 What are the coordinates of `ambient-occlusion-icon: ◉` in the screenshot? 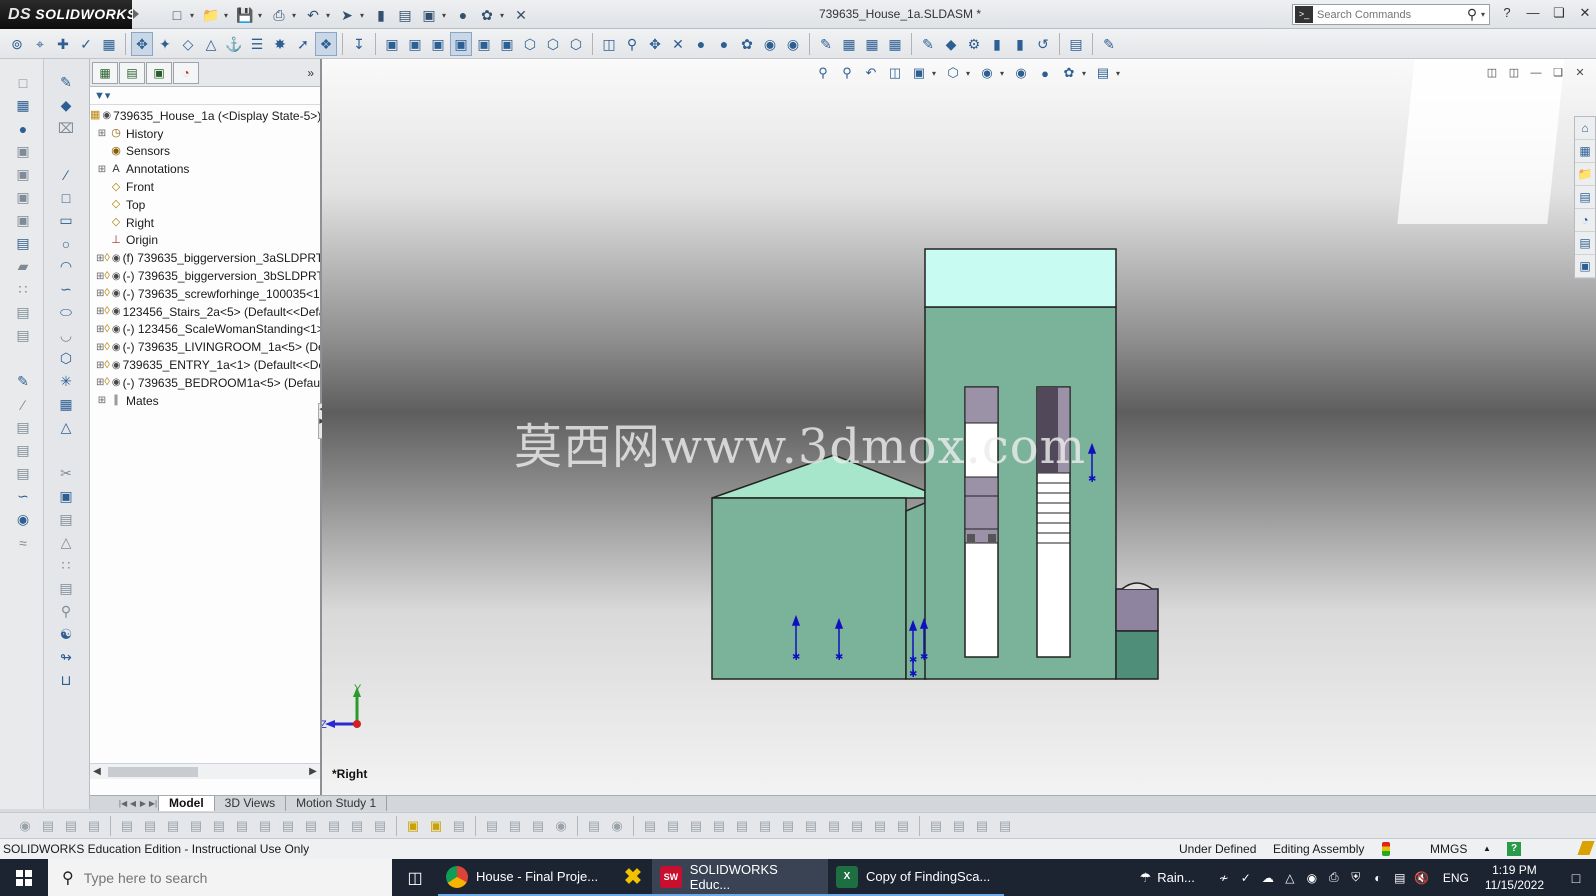 It's located at (770, 44).